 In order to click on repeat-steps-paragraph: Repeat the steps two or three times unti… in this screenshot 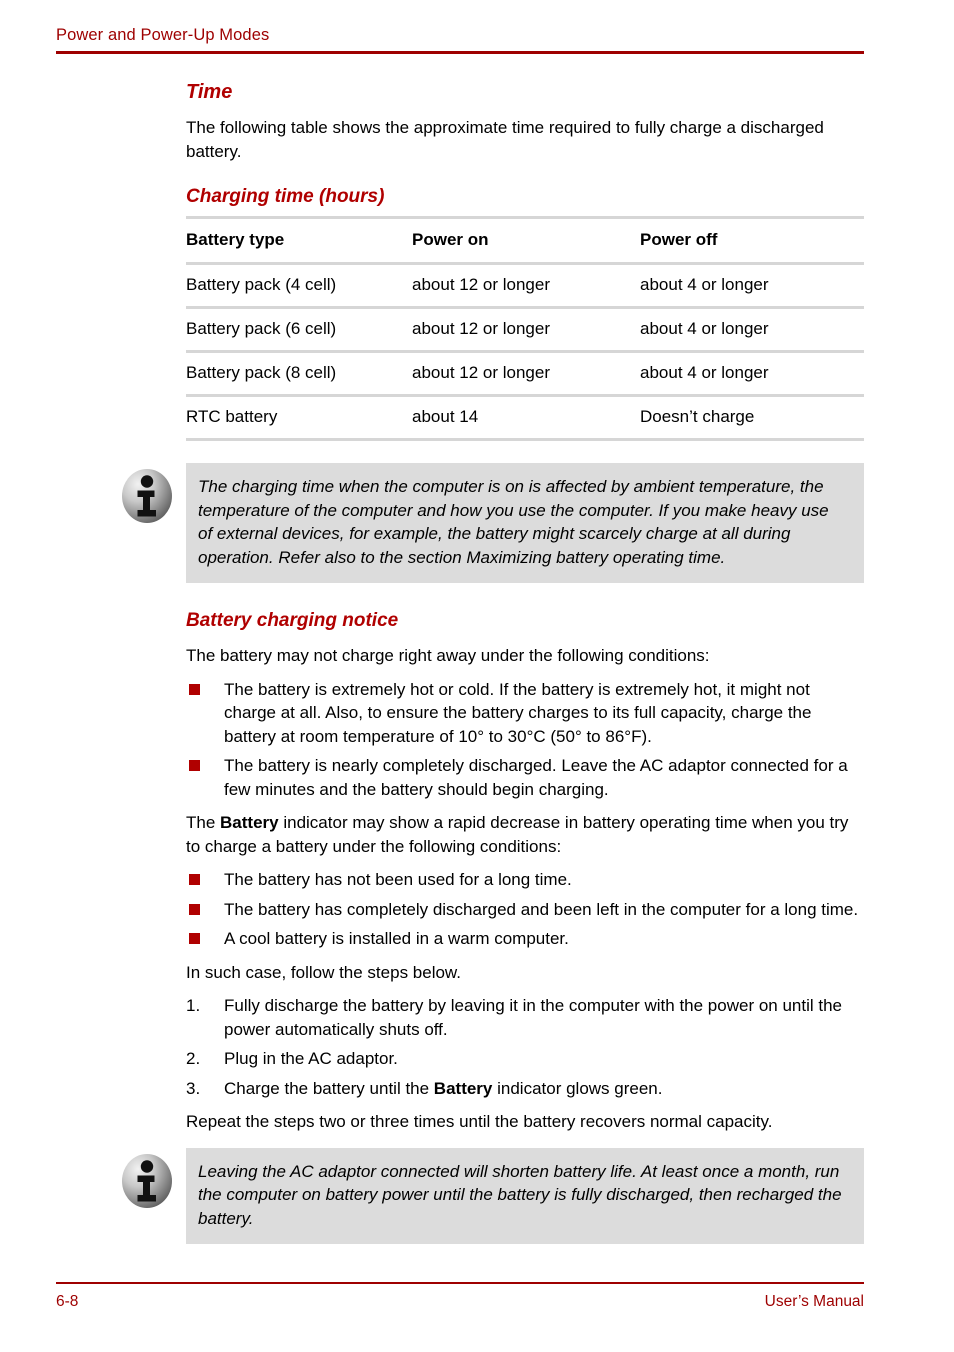, I will do `click(479, 1121)`.